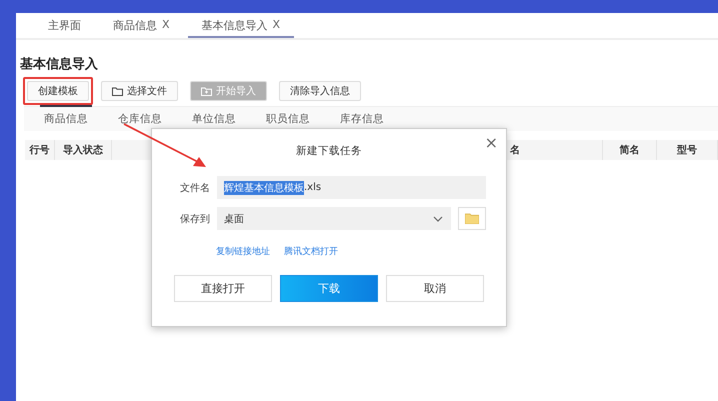 The image size is (718, 401). I want to click on column-header: 简名, so click(630, 150).